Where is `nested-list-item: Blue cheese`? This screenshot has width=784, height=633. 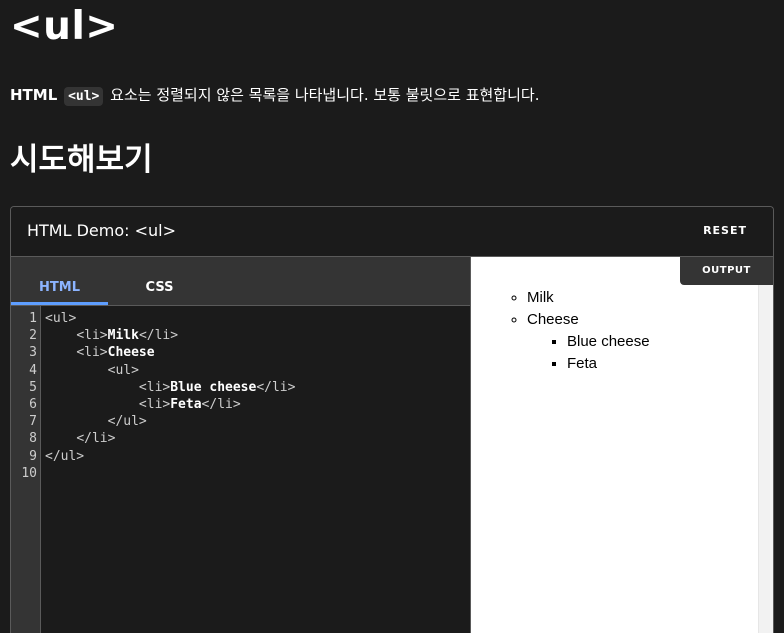
nested-list-item: Blue cheese is located at coordinates (608, 342).